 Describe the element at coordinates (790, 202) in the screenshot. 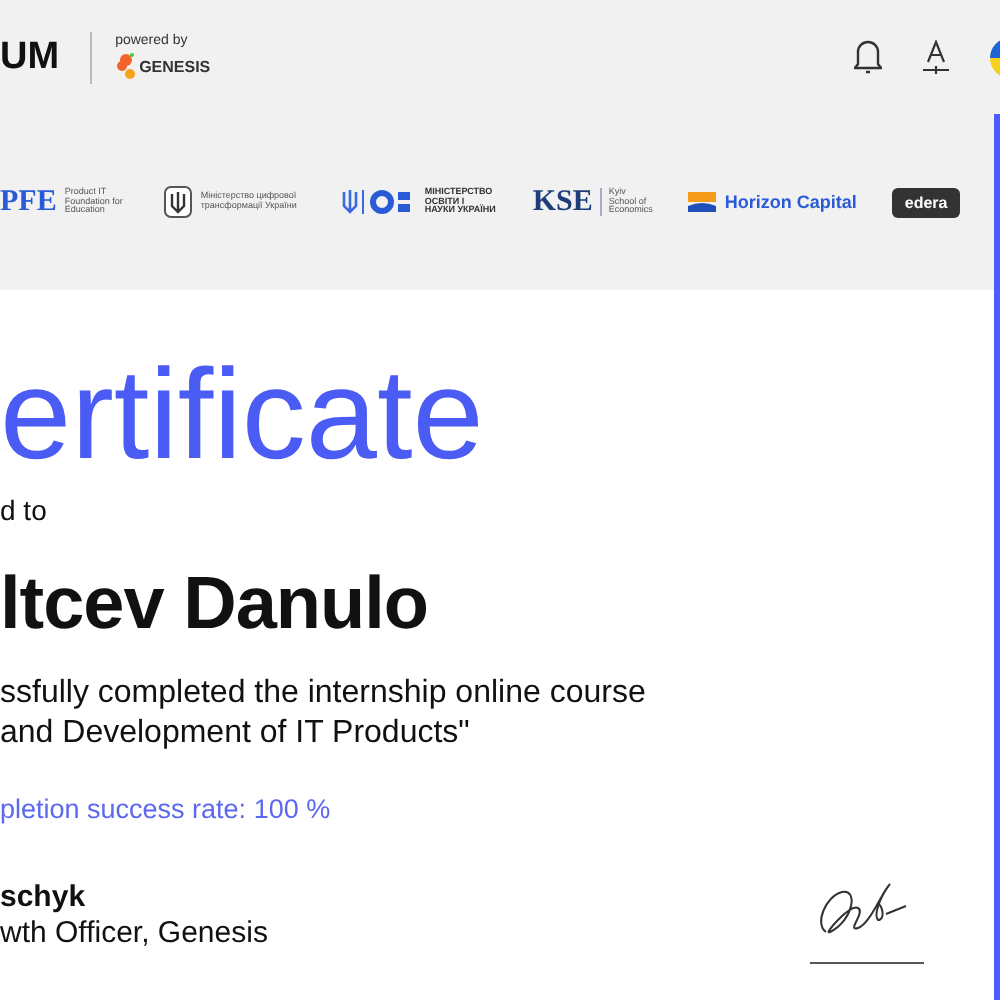

I see `partner-logo-text: Horizon Capital` at that location.